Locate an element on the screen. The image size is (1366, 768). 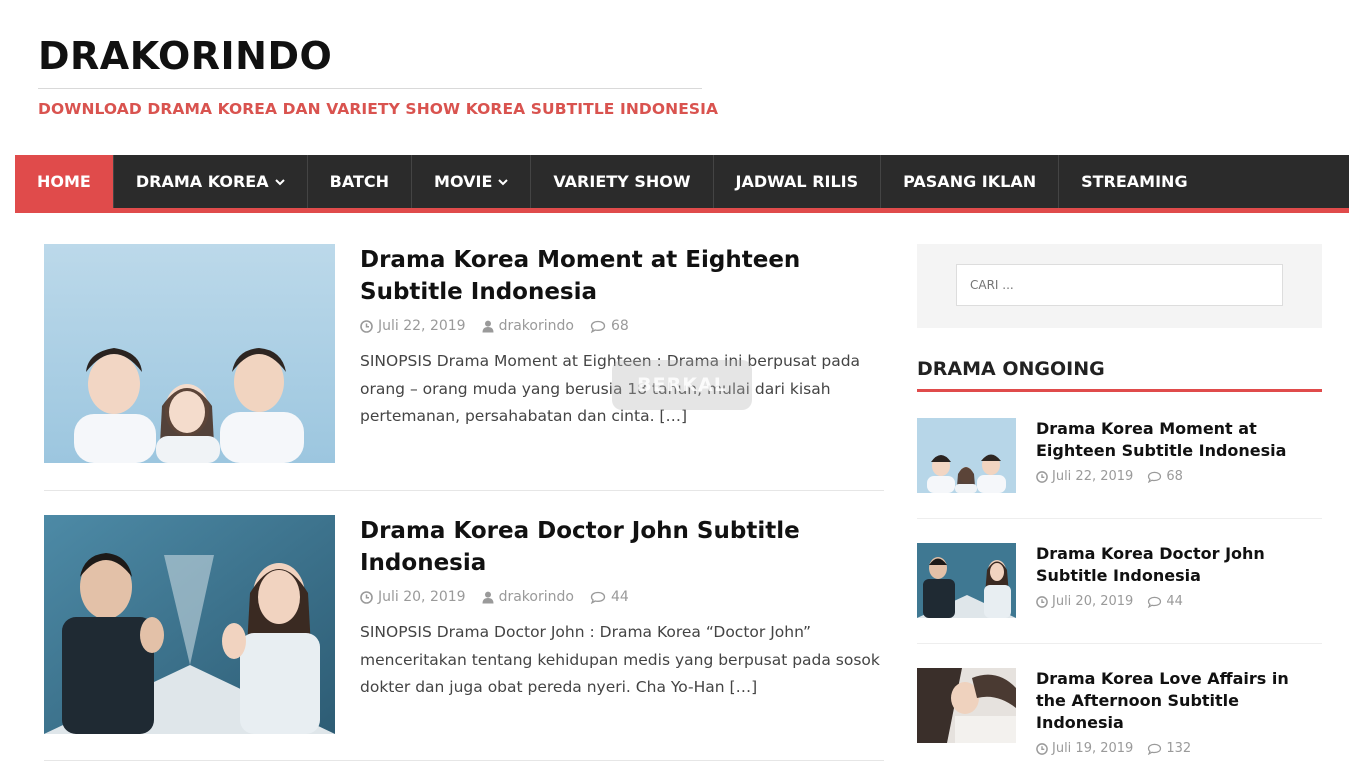
widget-title-underline is located at coordinates (1119, 390).